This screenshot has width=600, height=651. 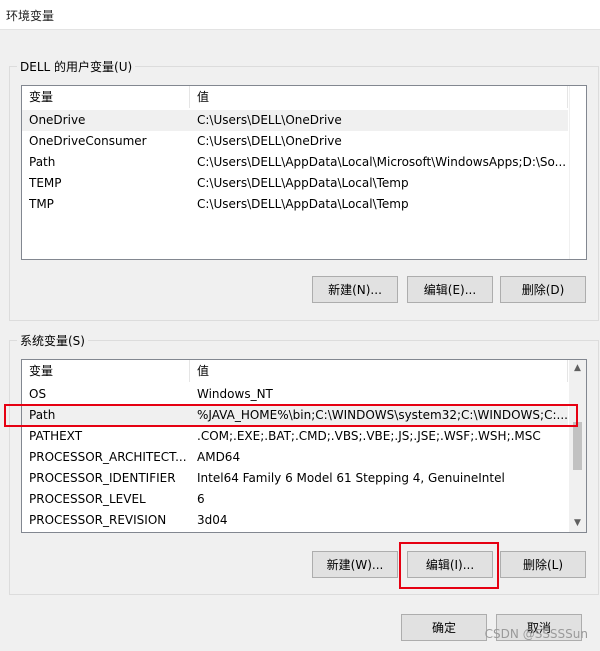 What do you see at coordinates (235, 394) in the screenshot?
I see `variable-value: Windows_NT` at bounding box center [235, 394].